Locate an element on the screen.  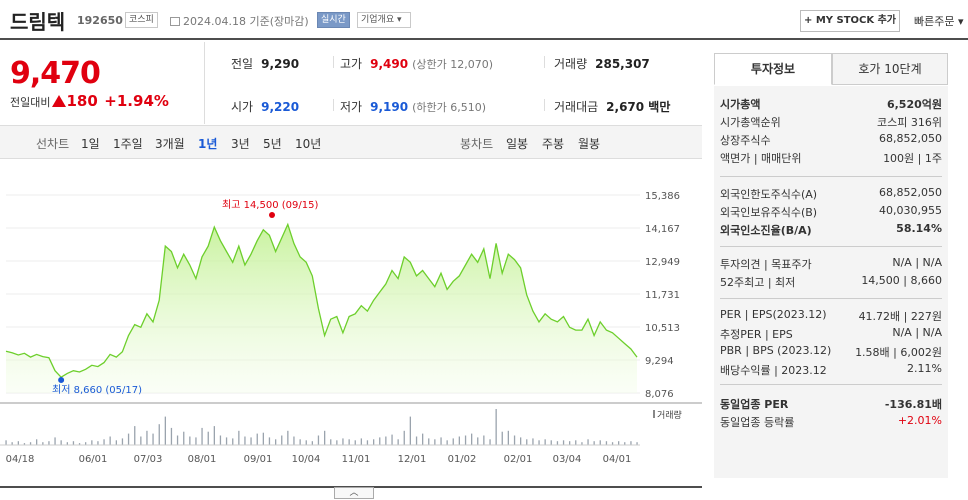
company-overview-dropdown: 기업개요 ▾ is located at coordinates (384, 20).